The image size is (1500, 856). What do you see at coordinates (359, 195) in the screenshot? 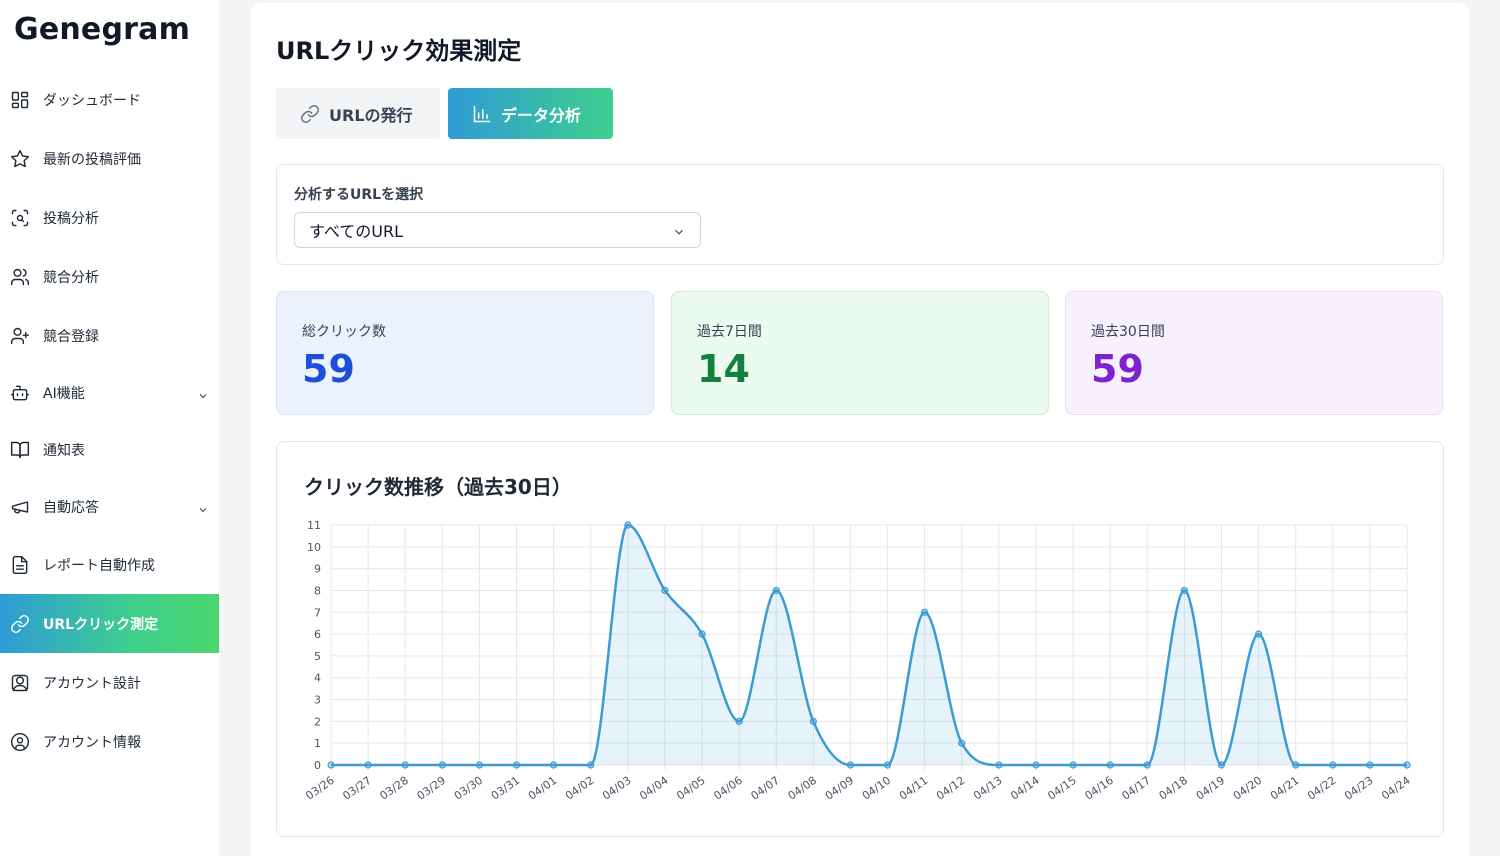
I see `url-select-label: 分析するURLを選択` at bounding box center [359, 195].